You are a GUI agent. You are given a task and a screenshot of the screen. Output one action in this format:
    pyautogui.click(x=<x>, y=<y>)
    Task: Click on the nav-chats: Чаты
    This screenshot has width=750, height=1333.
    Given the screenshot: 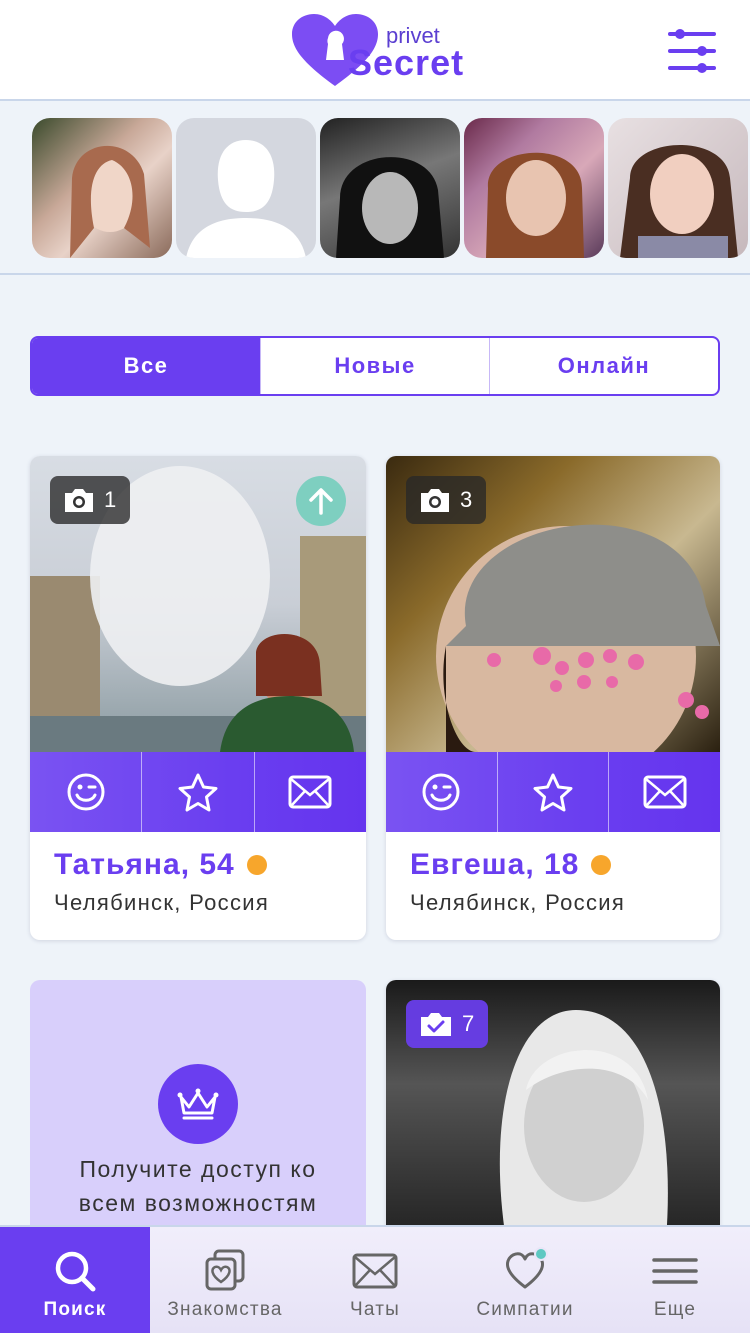 What is the action you would take?
    pyautogui.click(x=375, y=1280)
    